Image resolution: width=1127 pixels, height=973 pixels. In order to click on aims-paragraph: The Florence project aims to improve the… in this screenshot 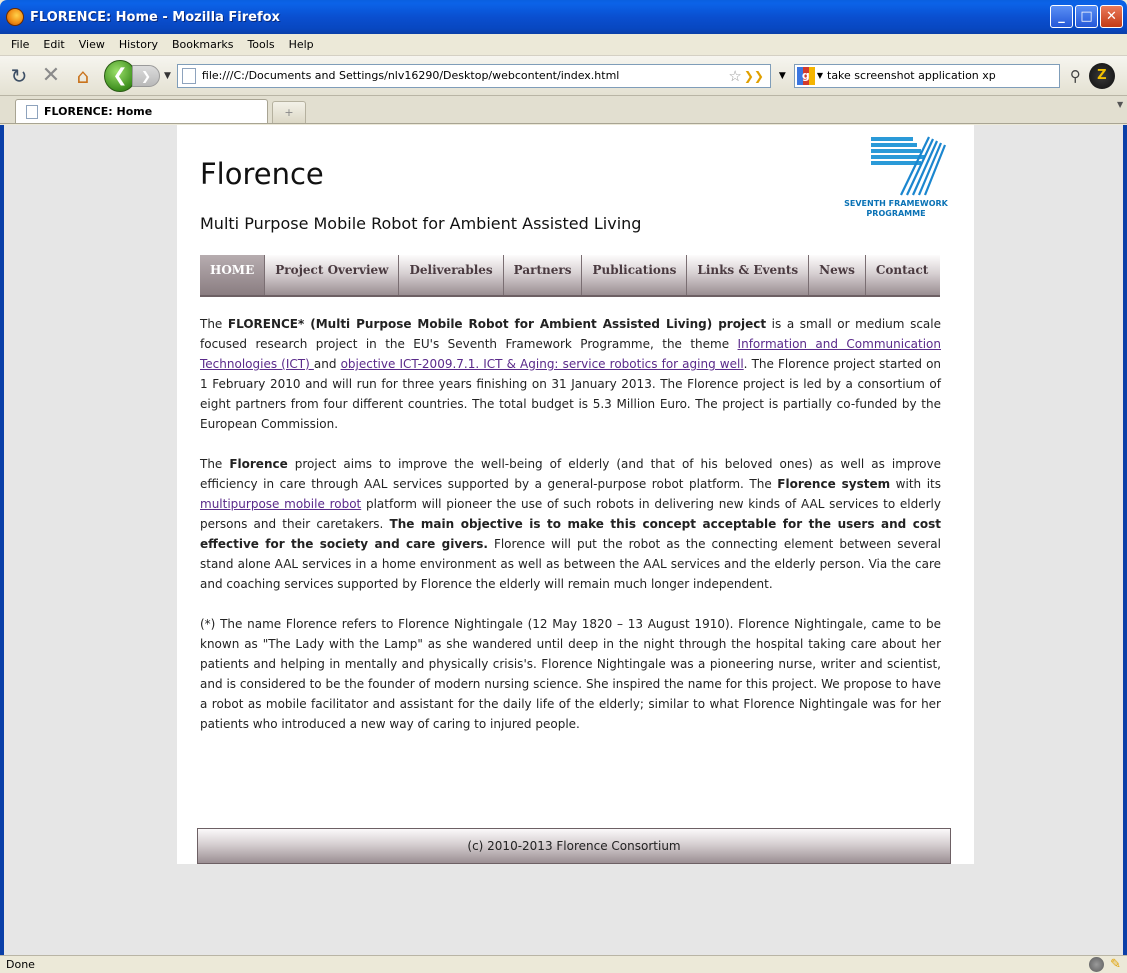, I will do `click(570, 524)`.